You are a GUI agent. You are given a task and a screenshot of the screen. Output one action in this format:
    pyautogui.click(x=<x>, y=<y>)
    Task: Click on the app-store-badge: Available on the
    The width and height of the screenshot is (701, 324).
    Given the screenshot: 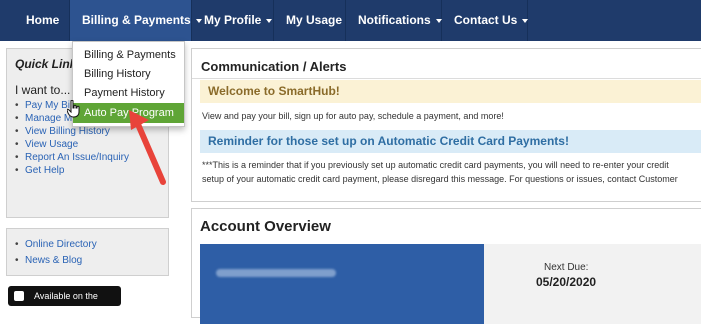 What is the action you would take?
    pyautogui.click(x=64, y=296)
    